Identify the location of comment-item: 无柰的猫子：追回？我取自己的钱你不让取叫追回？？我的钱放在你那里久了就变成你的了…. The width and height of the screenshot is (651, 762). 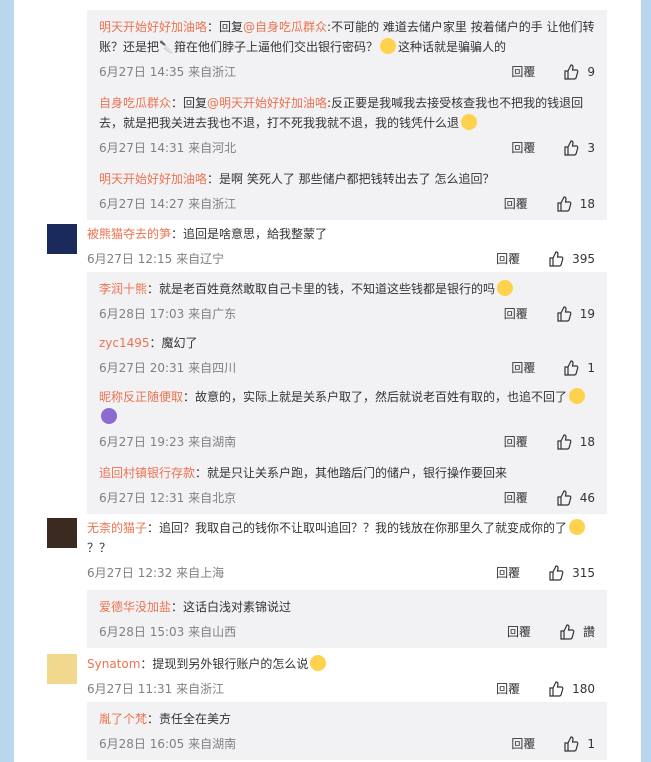
(327, 550).